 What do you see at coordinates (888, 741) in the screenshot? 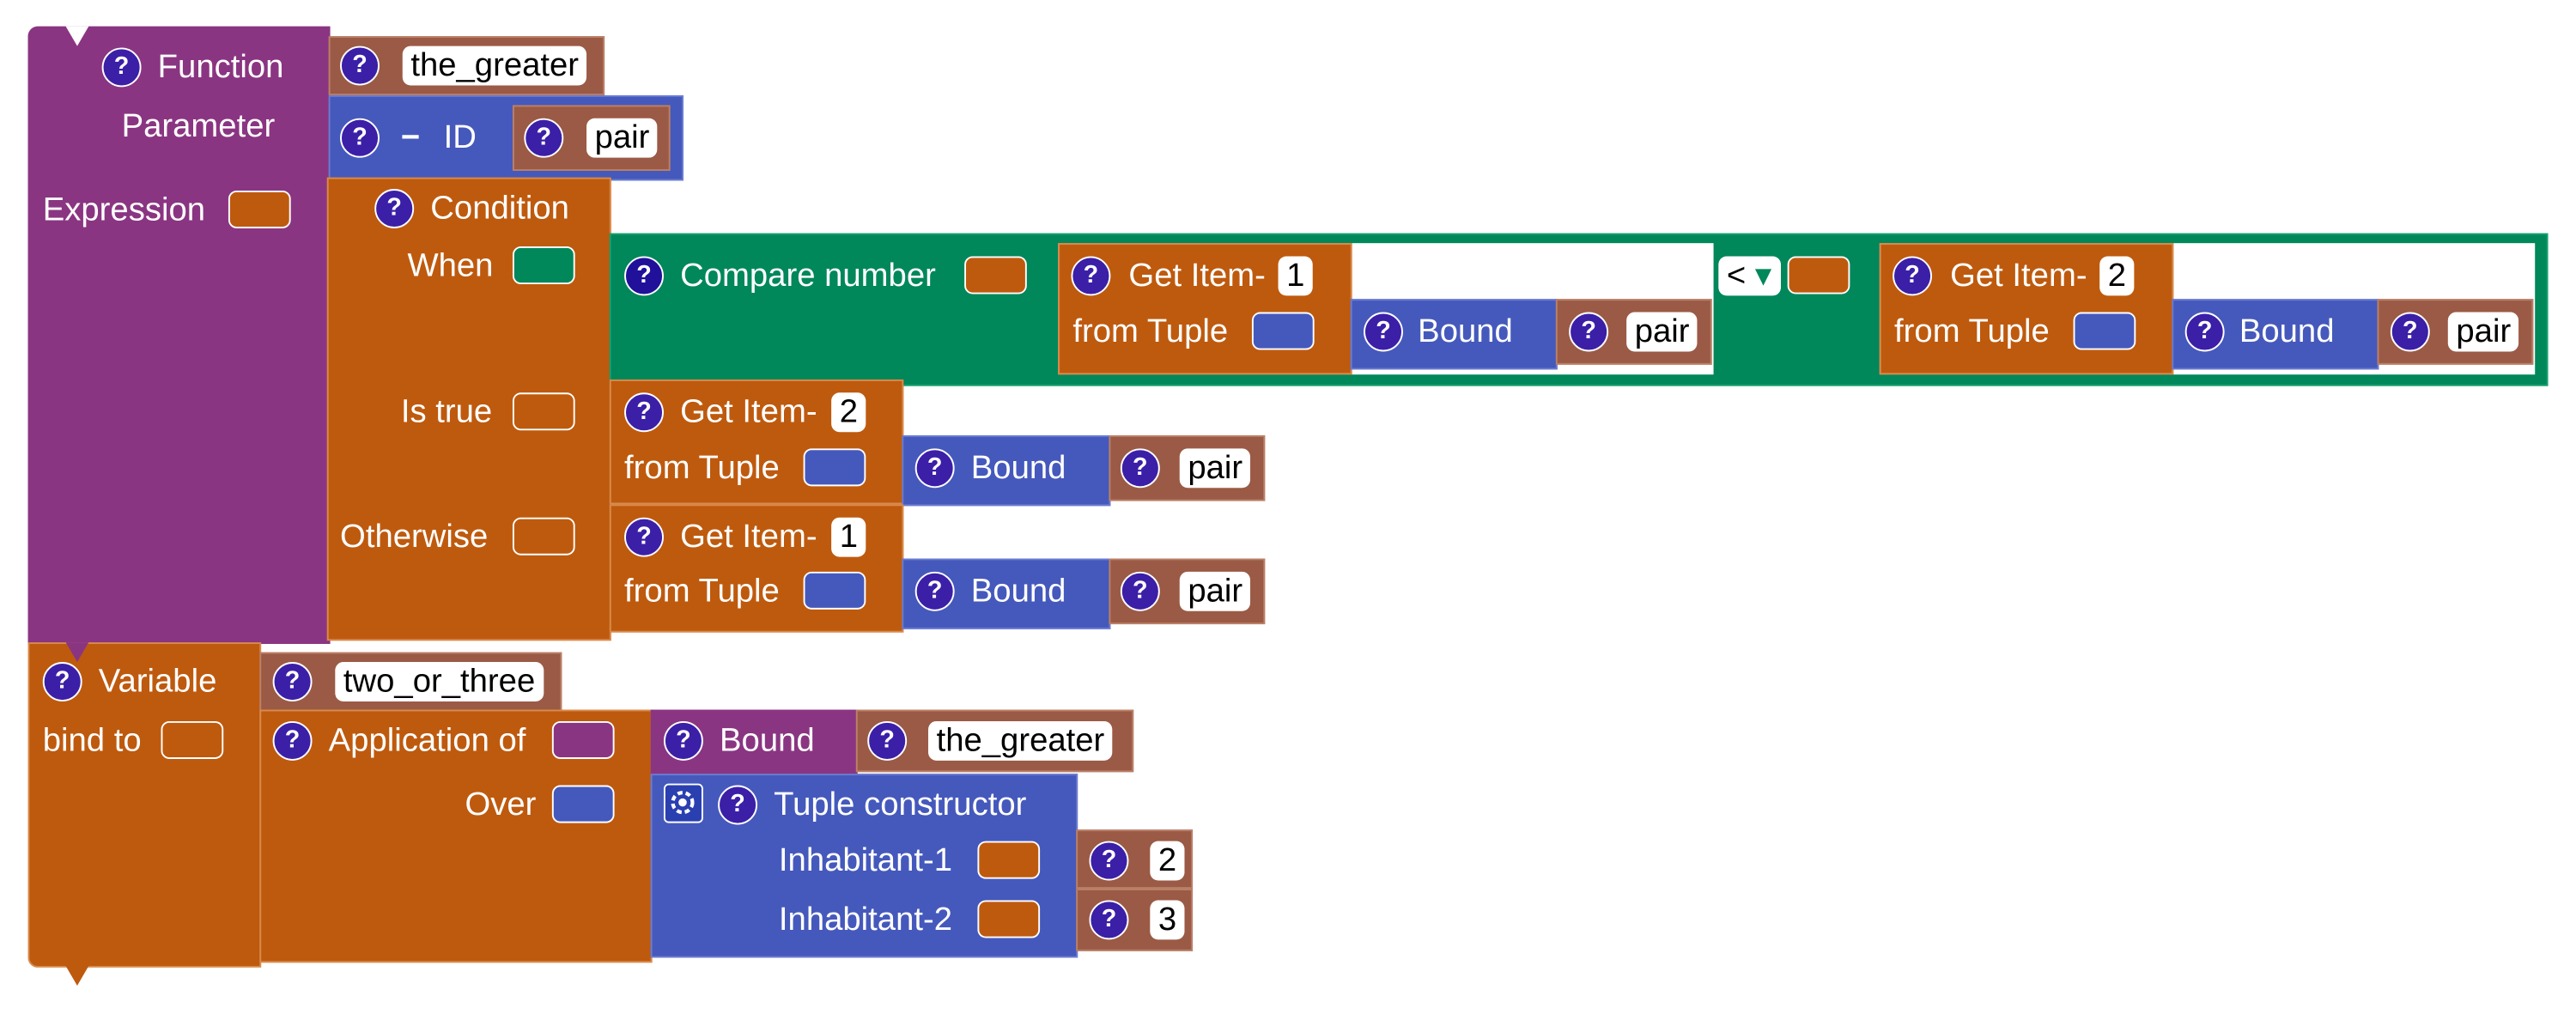
I see `application-bound-name-help-icon: ?` at bounding box center [888, 741].